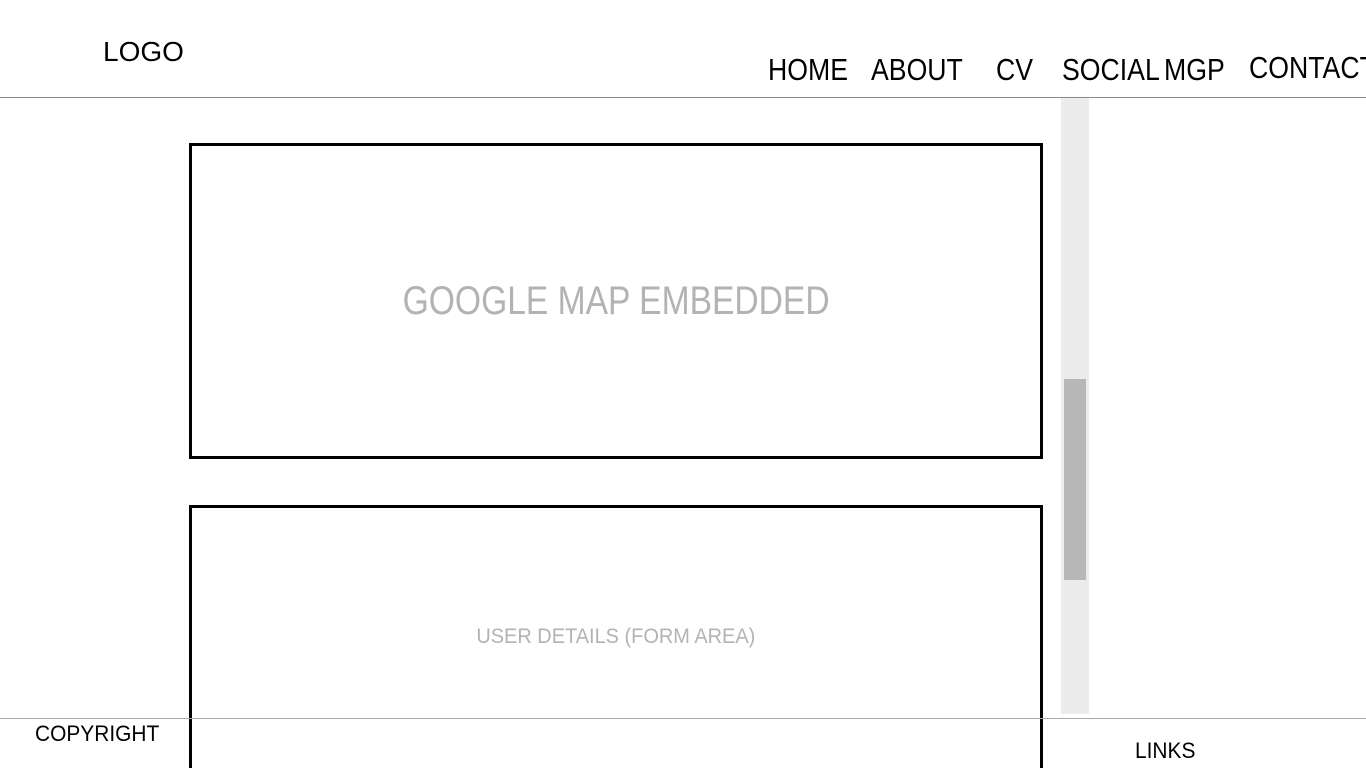 The width and height of the screenshot is (1366, 768). What do you see at coordinates (1165, 751) in the screenshot?
I see `footer-links: LINKS` at bounding box center [1165, 751].